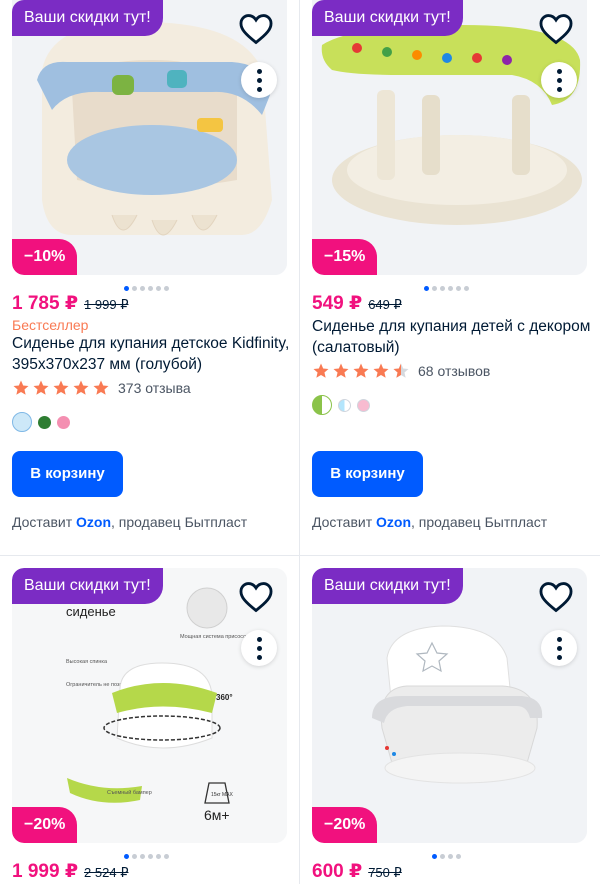  Describe the element at coordinates (385, 872) in the screenshot. I see `old-price: 750 ₽` at that location.